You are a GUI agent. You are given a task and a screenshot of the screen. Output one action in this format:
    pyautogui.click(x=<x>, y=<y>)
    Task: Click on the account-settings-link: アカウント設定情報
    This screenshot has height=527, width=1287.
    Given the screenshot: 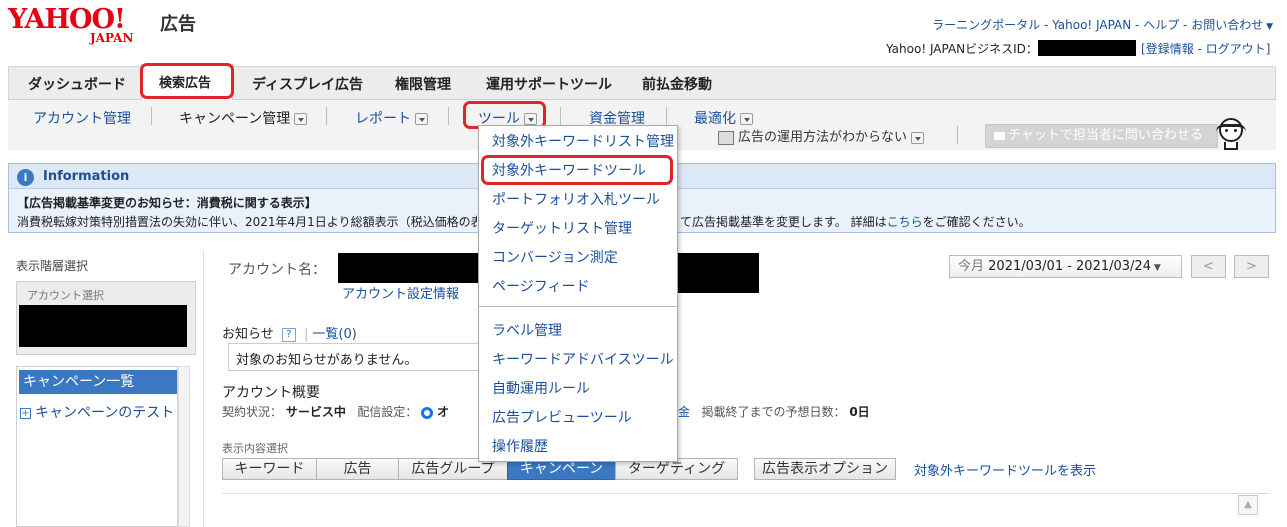 What is the action you would take?
    pyautogui.click(x=400, y=292)
    